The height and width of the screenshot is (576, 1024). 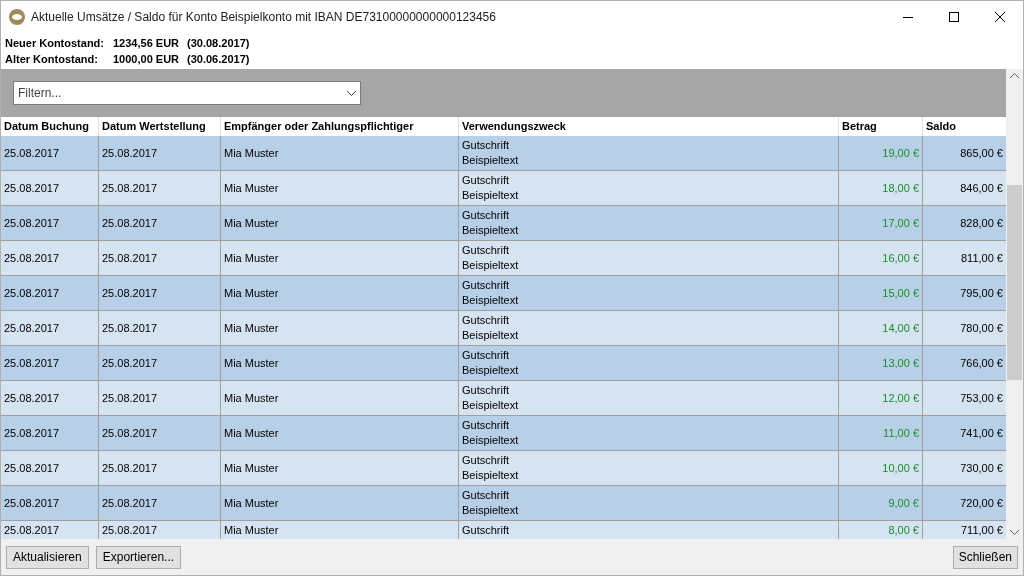 I want to click on balance-date: (30.06.2017), so click(x=218, y=59).